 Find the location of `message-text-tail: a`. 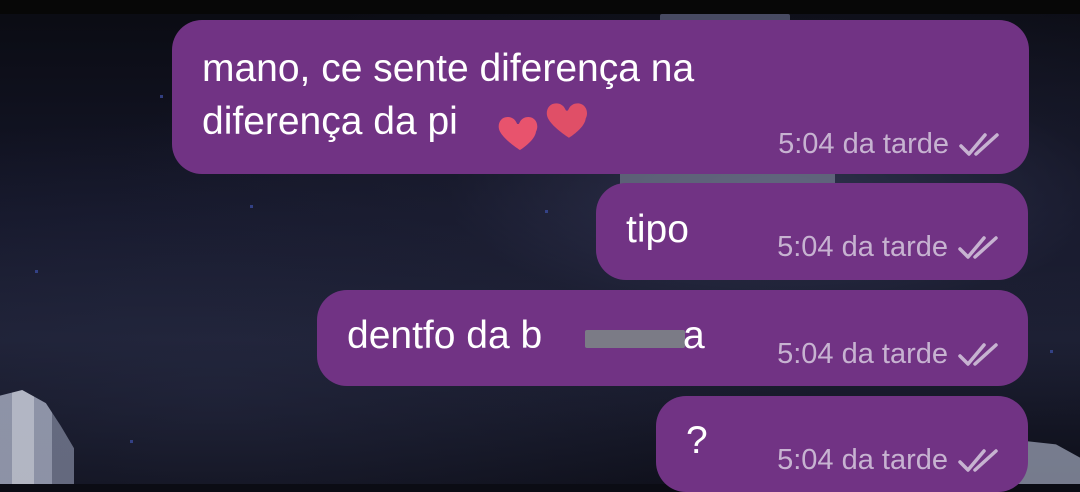

message-text-tail: a is located at coordinates (694, 335).